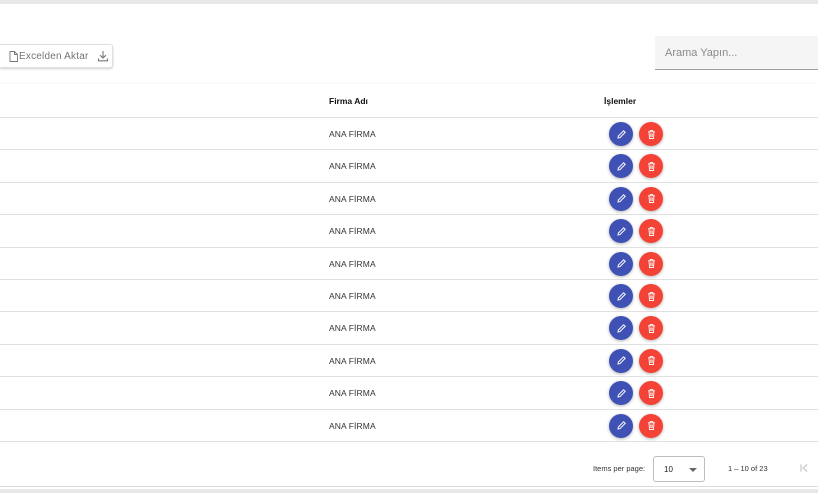  I want to click on search-input, so click(736, 52).